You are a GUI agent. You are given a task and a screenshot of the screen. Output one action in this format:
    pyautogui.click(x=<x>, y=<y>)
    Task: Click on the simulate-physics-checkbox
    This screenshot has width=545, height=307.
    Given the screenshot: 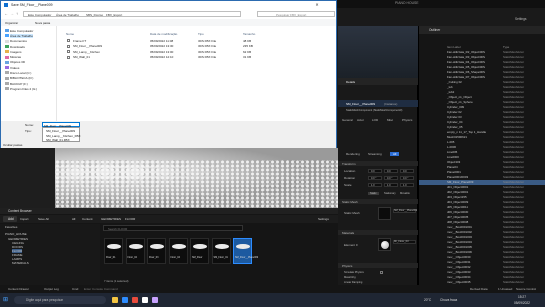 What is the action you would take?
    pyautogui.click(x=381, y=272)
    